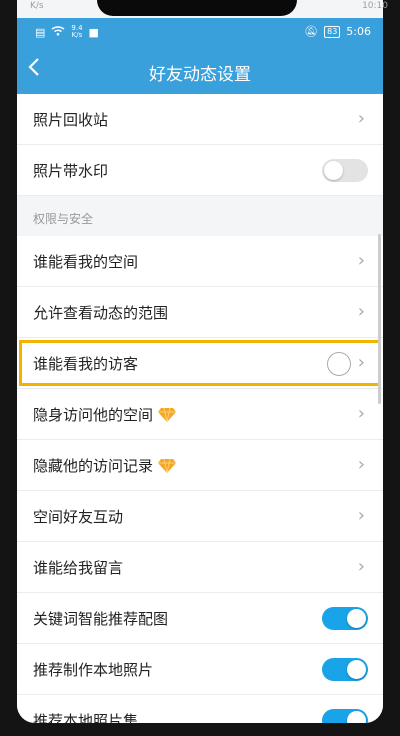  I want to click on row-keyword-image-recommend: 关键词智能推荐配图, so click(200, 618).